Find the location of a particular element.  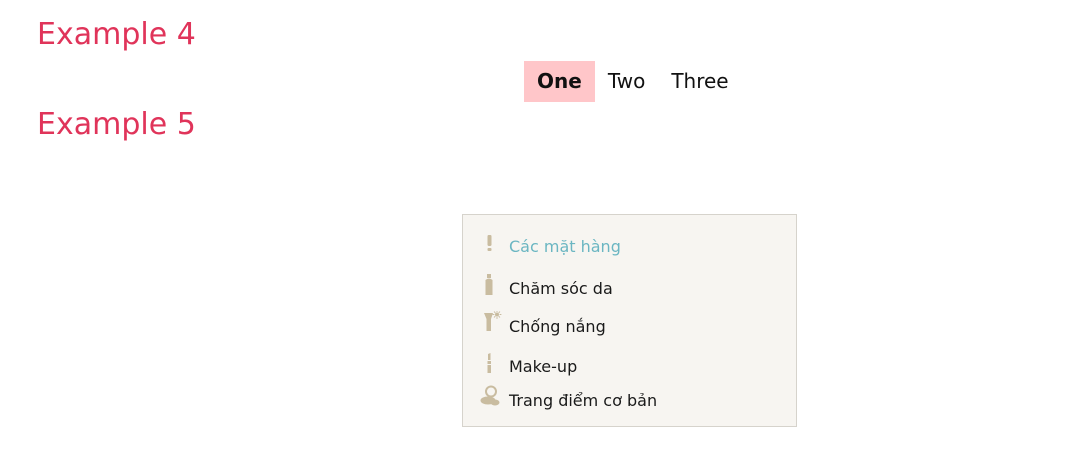

example-4-heading: Example 4 is located at coordinates (116, 34).